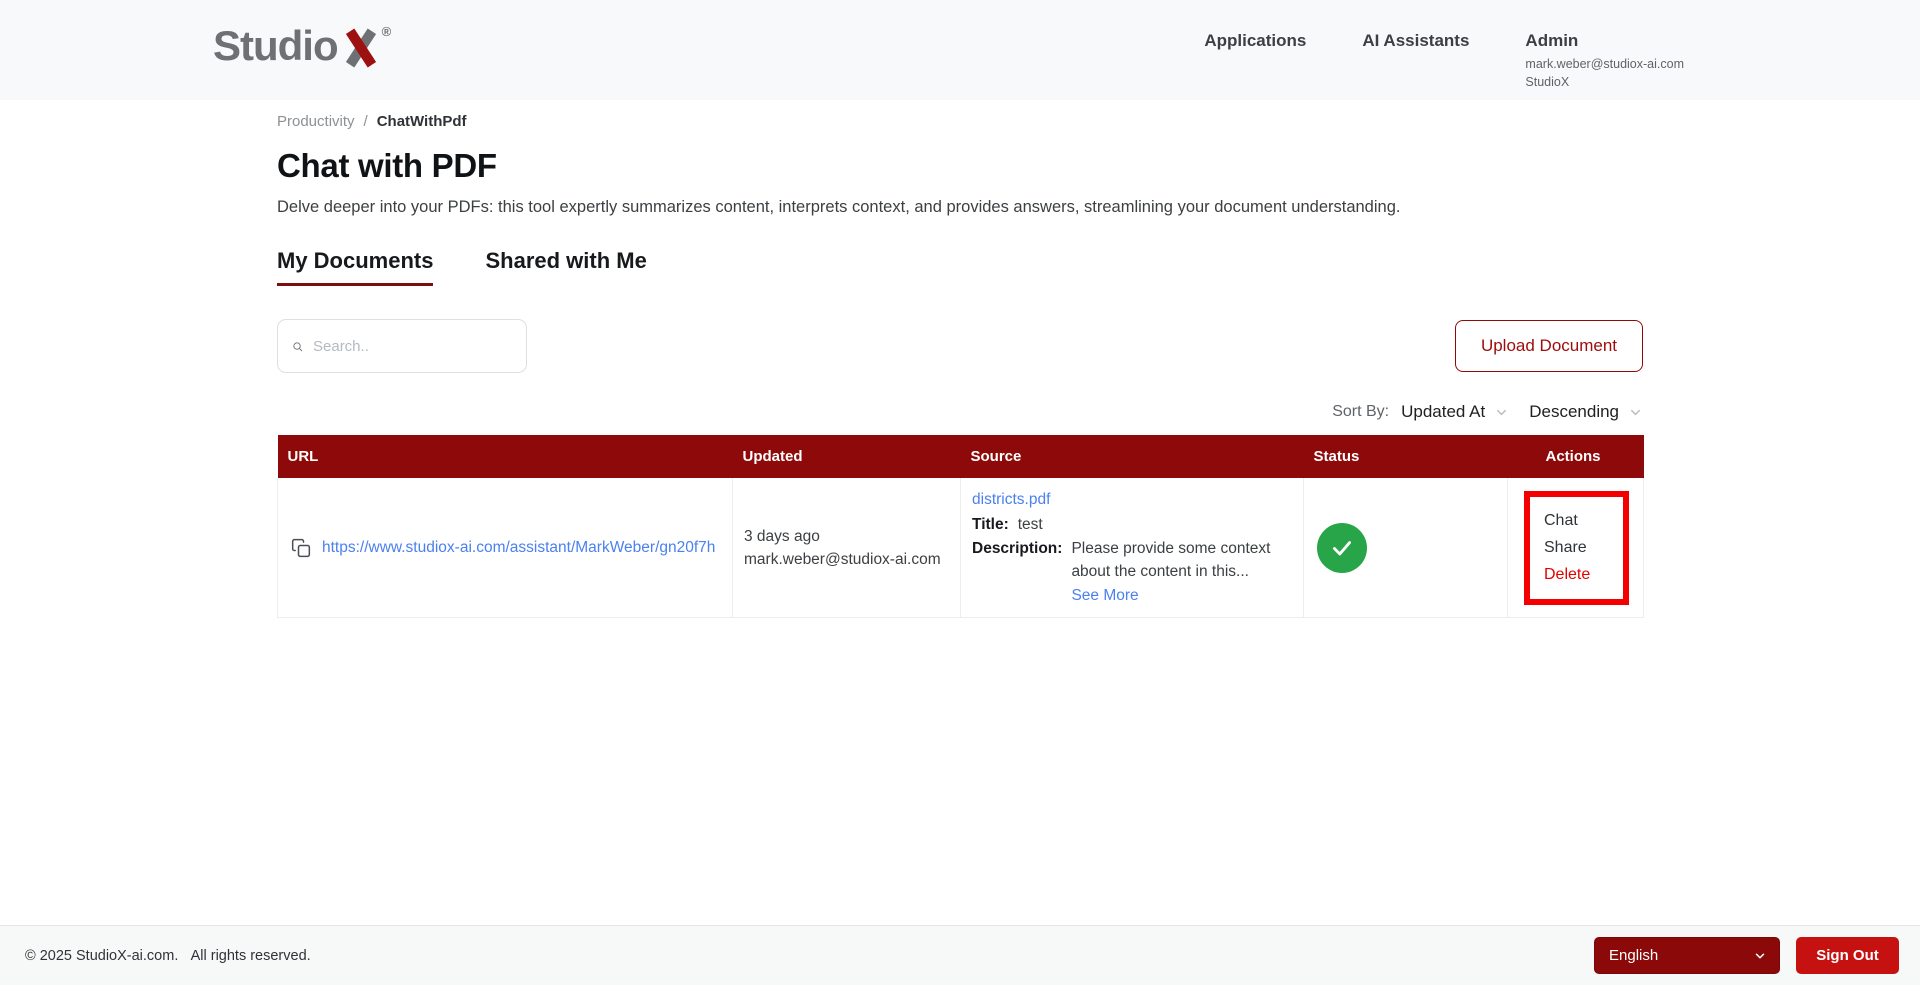  I want to click on annotation-highlight-box: Chat Share Delete, so click(1576, 547).